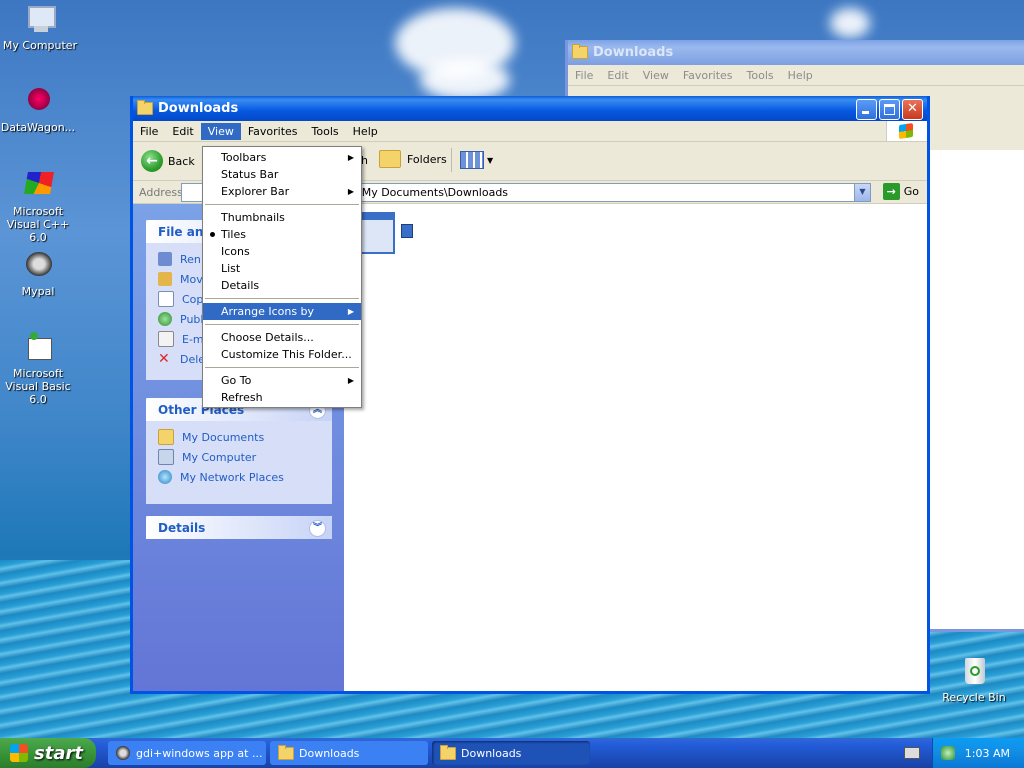  Describe the element at coordinates (235, 251) in the screenshot. I see `menu-item-label: Icons` at that location.